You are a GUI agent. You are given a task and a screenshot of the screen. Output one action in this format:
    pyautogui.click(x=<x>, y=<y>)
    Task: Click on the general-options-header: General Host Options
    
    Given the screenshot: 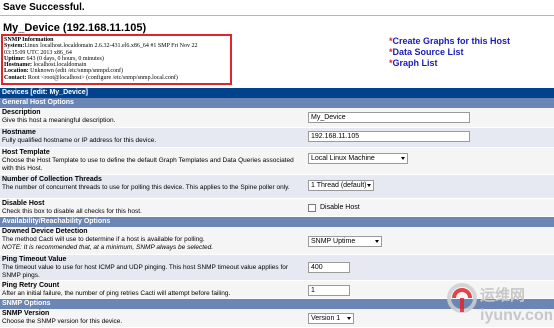 What is the action you would take?
    pyautogui.click(x=277, y=103)
    